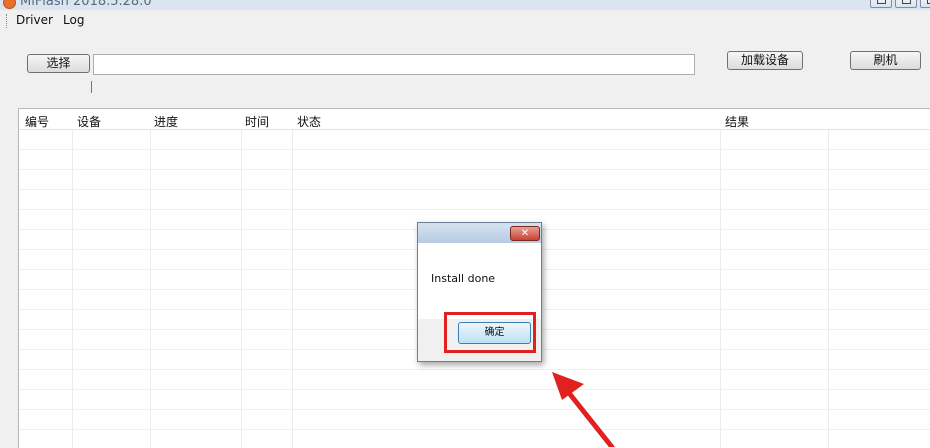 The width and height of the screenshot is (930, 448). Describe the element at coordinates (588, 416) in the screenshot. I see `arrow-shaft` at that location.